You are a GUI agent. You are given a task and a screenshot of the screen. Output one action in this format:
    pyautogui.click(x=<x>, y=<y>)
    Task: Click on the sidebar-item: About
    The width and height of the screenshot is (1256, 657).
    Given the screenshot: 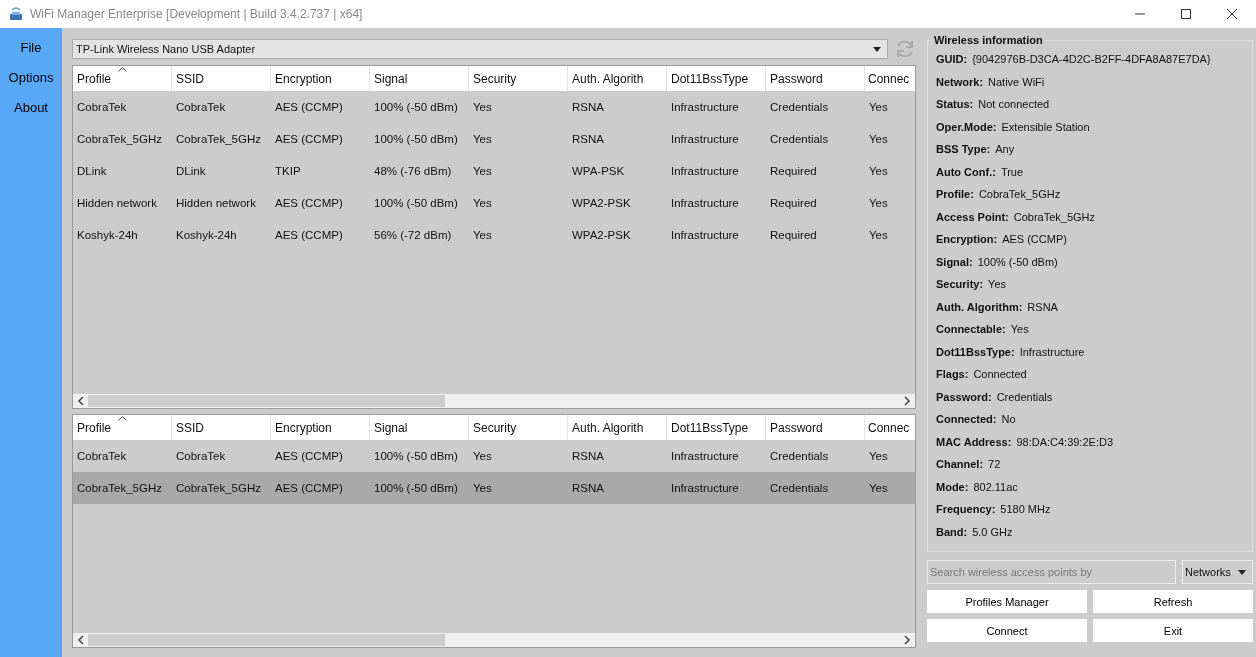 What is the action you would take?
    pyautogui.click(x=31, y=107)
    